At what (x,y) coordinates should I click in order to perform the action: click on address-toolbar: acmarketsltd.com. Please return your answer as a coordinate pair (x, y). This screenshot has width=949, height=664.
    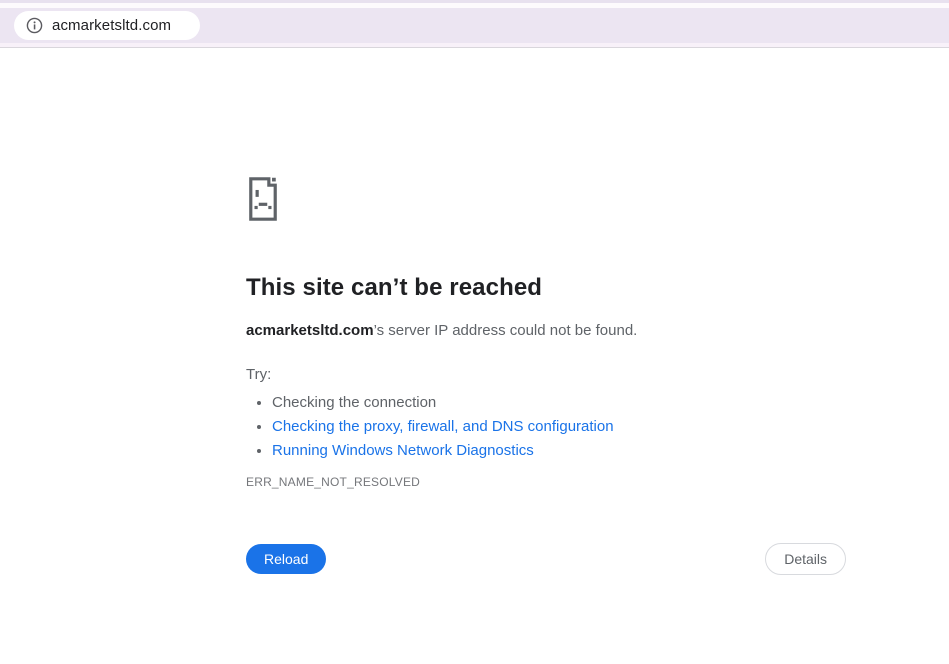
    Looking at the image, I should click on (474, 25).